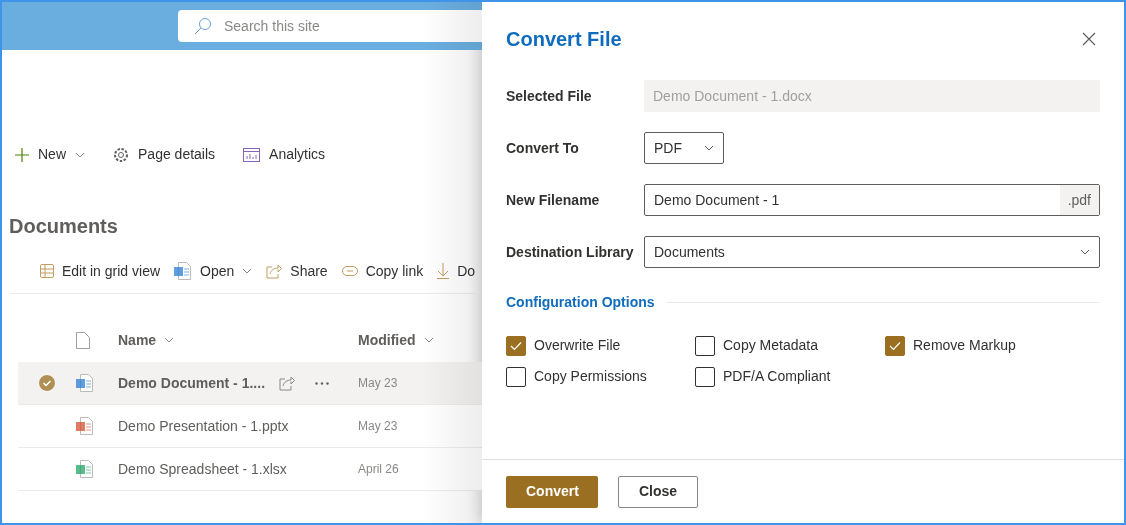  What do you see at coordinates (121, 154) in the screenshot?
I see `settings-icon` at bounding box center [121, 154].